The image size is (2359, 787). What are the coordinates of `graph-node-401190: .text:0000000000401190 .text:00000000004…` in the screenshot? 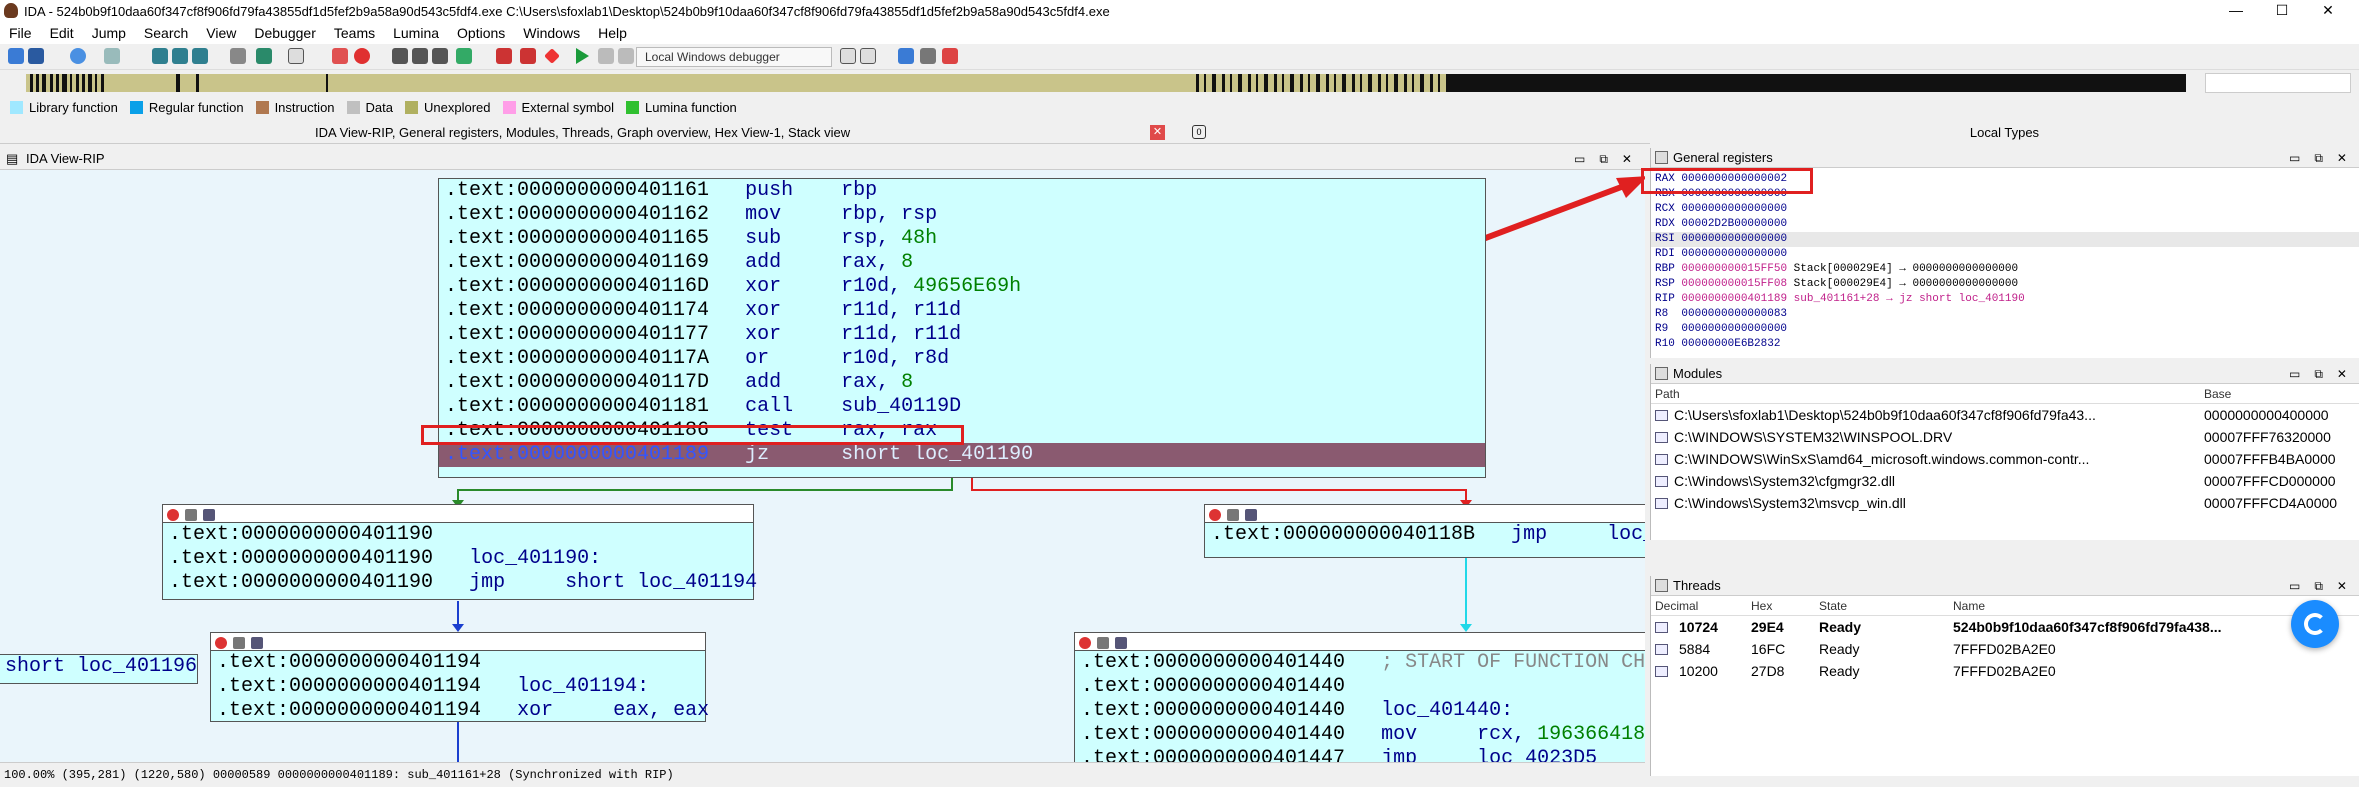 It's located at (459, 552).